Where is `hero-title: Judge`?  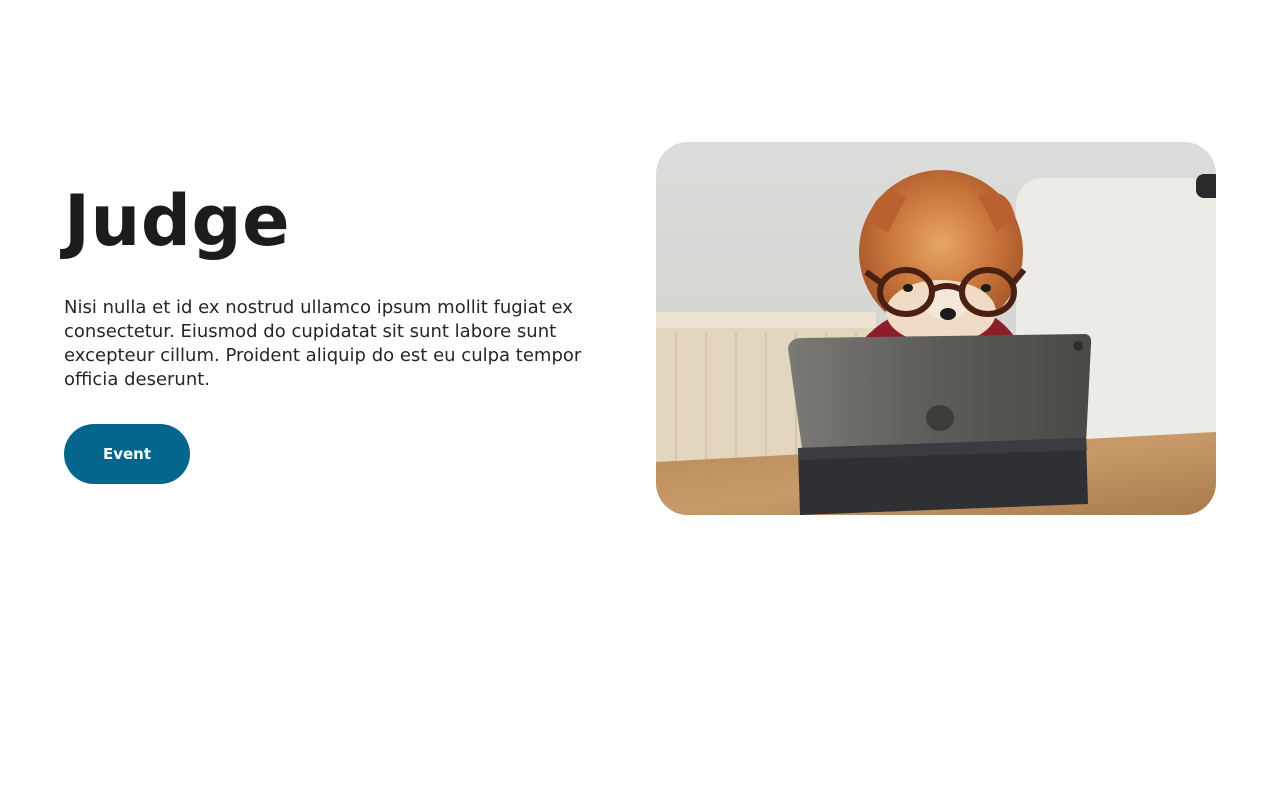 hero-title: Judge is located at coordinates (177, 221).